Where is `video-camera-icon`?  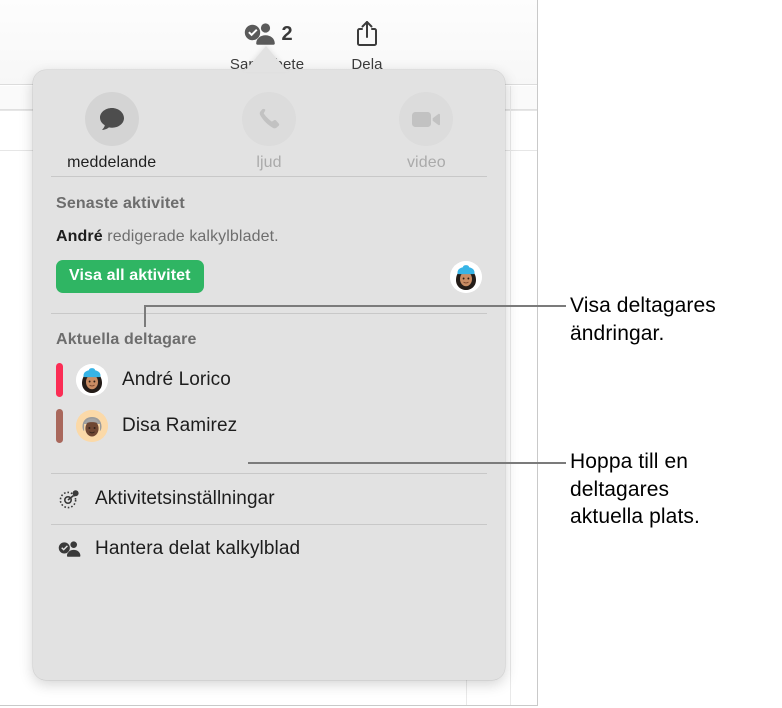
video-camera-icon is located at coordinates (426, 119).